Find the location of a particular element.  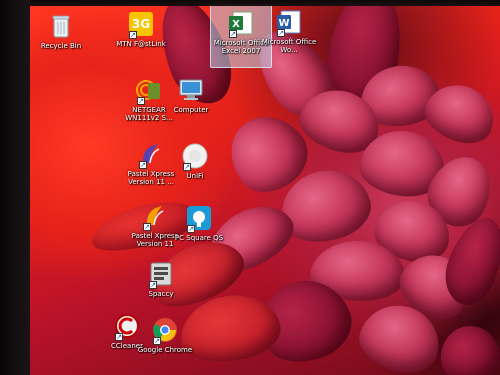

pc-square-icon: ↗ is located at coordinates (199, 218).